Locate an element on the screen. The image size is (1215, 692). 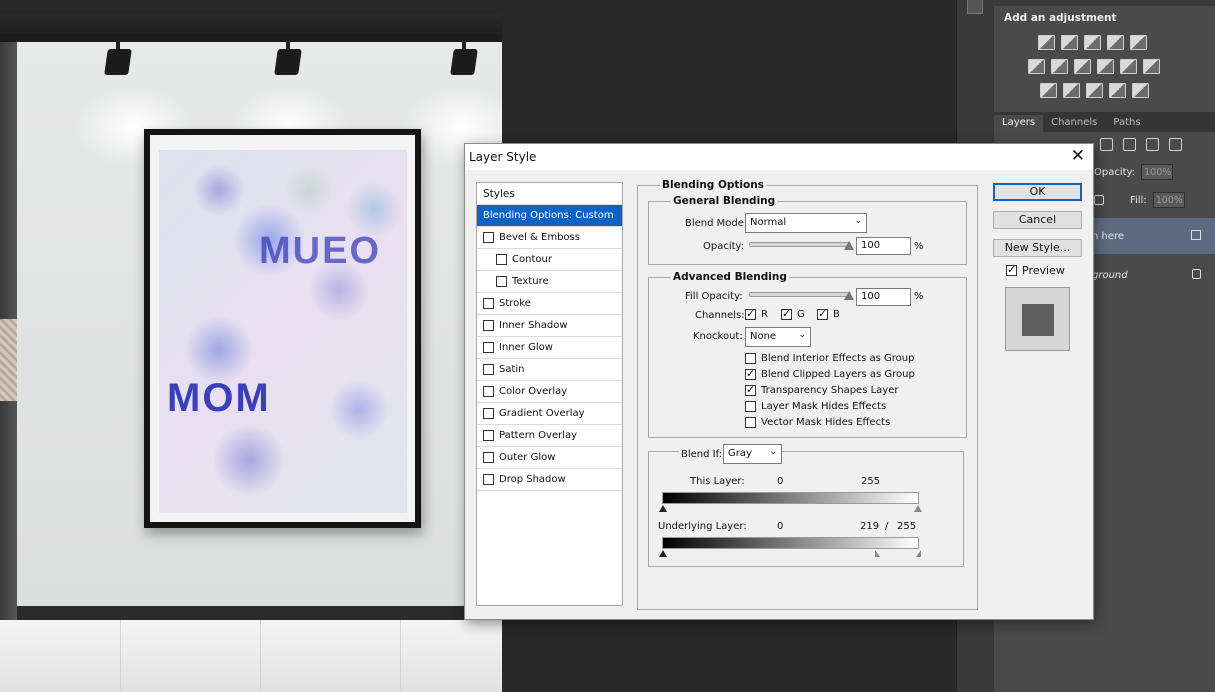
blend-mode-select: Normal ⌄ is located at coordinates (806, 223).